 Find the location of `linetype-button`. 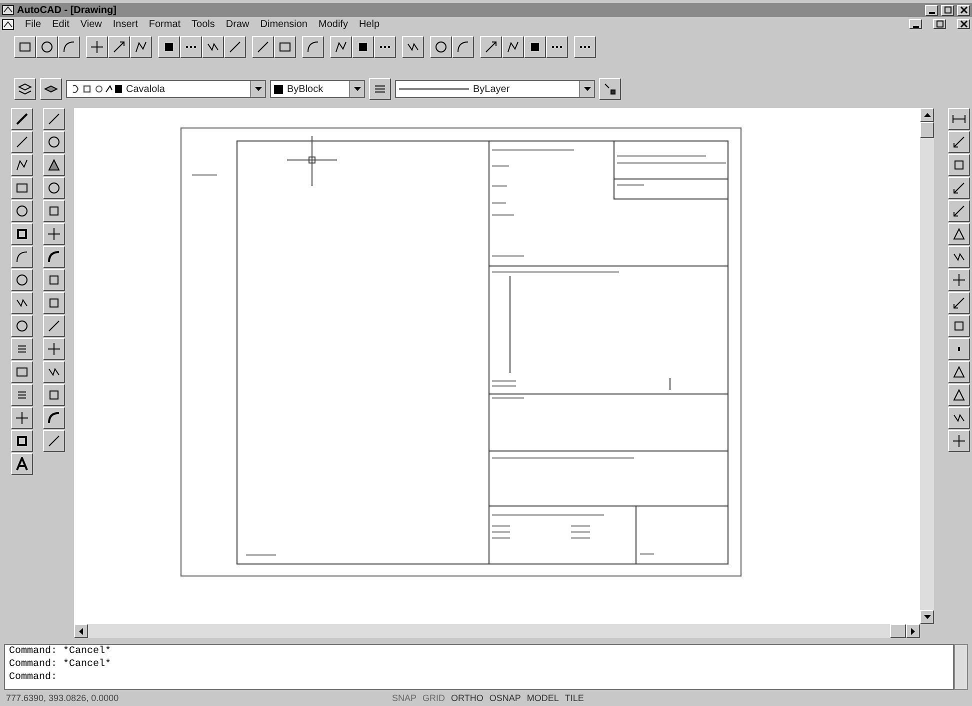

linetype-button is located at coordinates (380, 89).